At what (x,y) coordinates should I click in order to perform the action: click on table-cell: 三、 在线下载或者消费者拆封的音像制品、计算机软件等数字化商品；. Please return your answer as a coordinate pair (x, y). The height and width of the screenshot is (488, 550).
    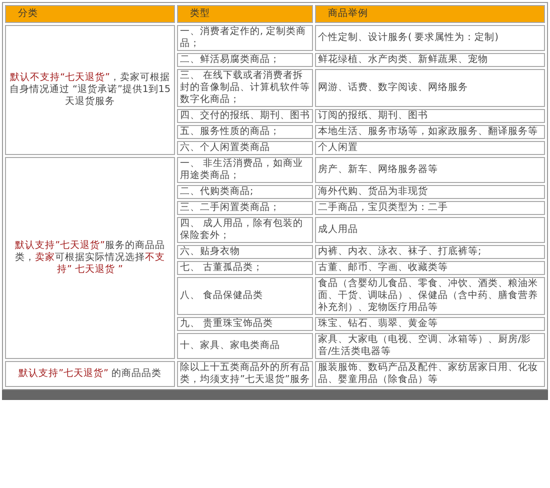
    Looking at the image, I should click on (245, 88).